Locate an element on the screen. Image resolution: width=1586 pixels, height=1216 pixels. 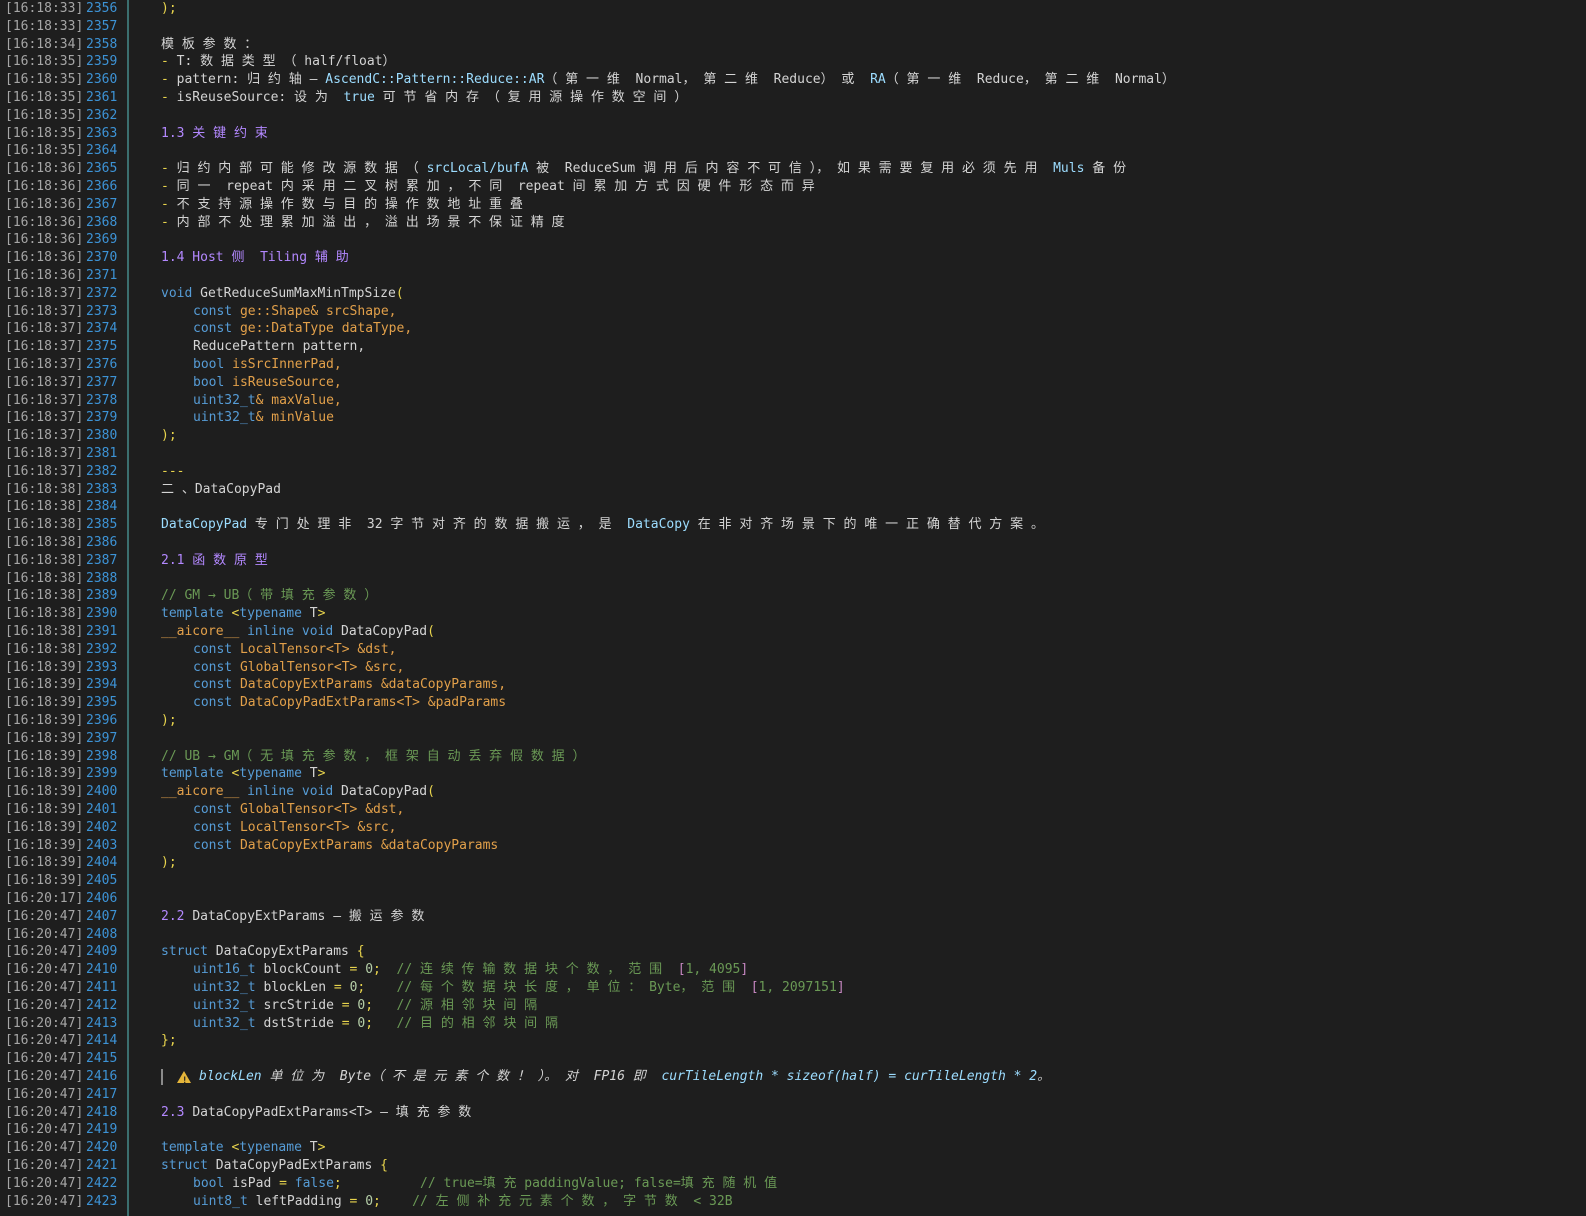
log-line: [16:20:47] 2419 is located at coordinates (793, 1130).